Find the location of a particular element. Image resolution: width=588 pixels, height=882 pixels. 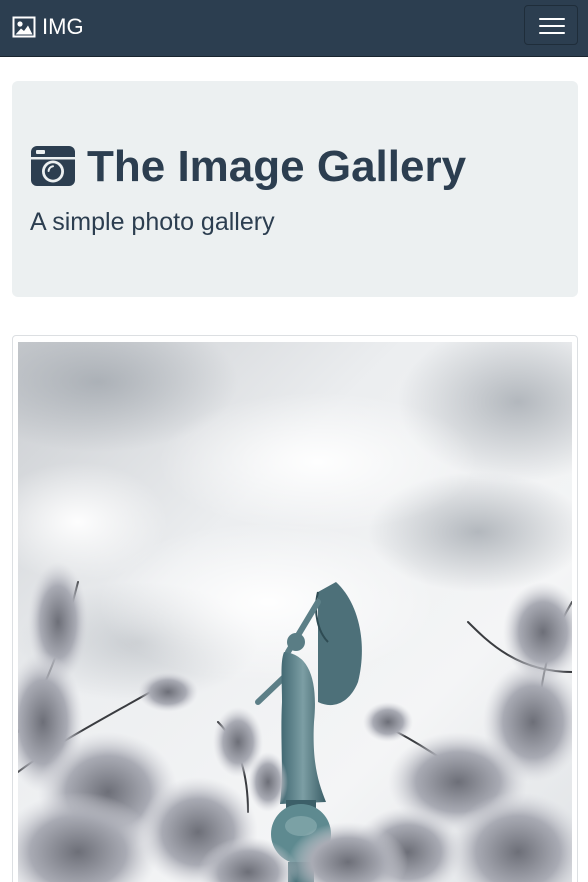

navbar-brand: IMG is located at coordinates (48, 27).